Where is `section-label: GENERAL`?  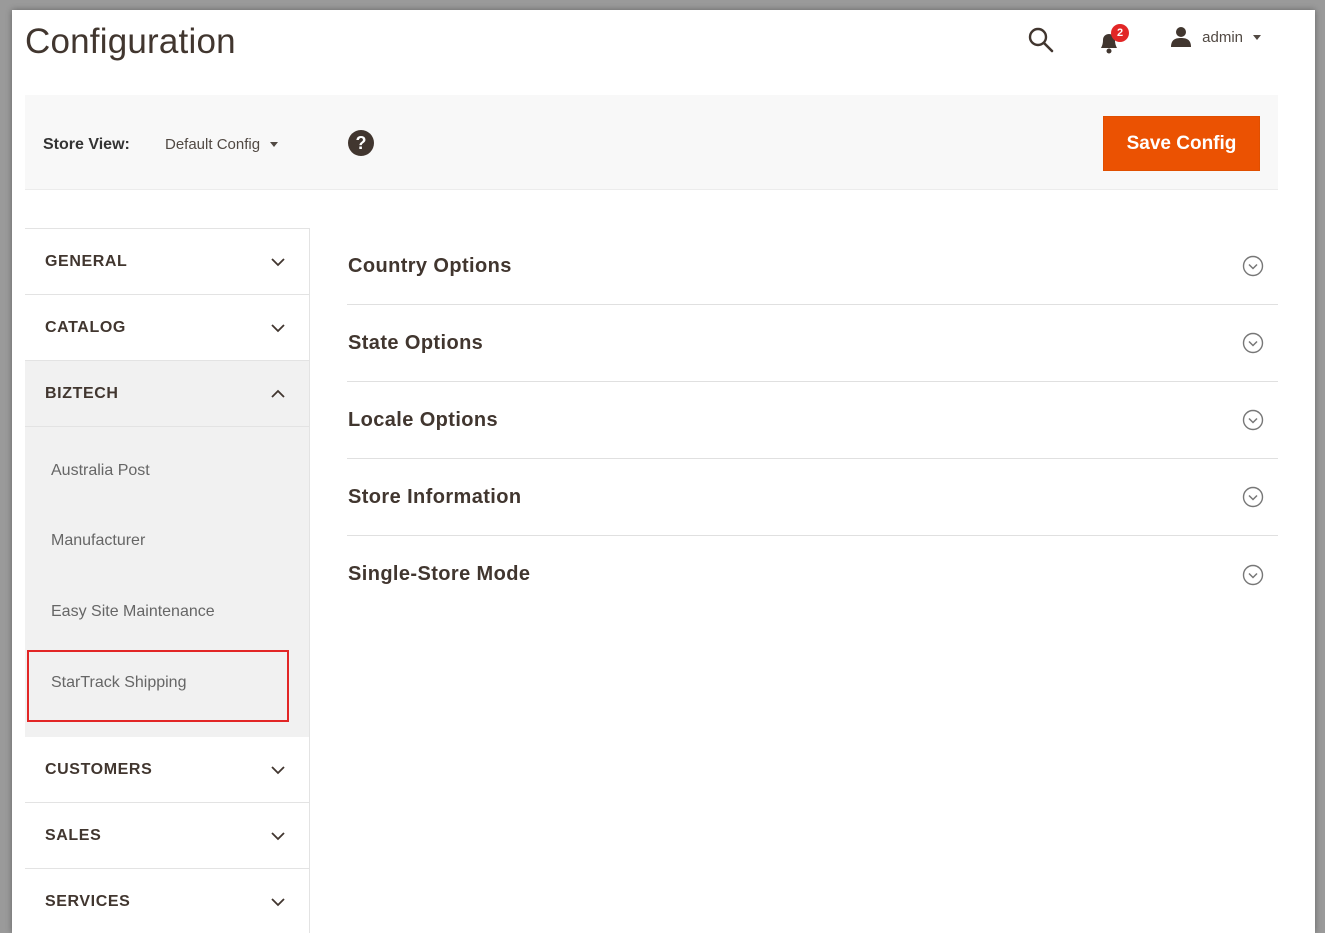
section-label: GENERAL is located at coordinates (86, 261).